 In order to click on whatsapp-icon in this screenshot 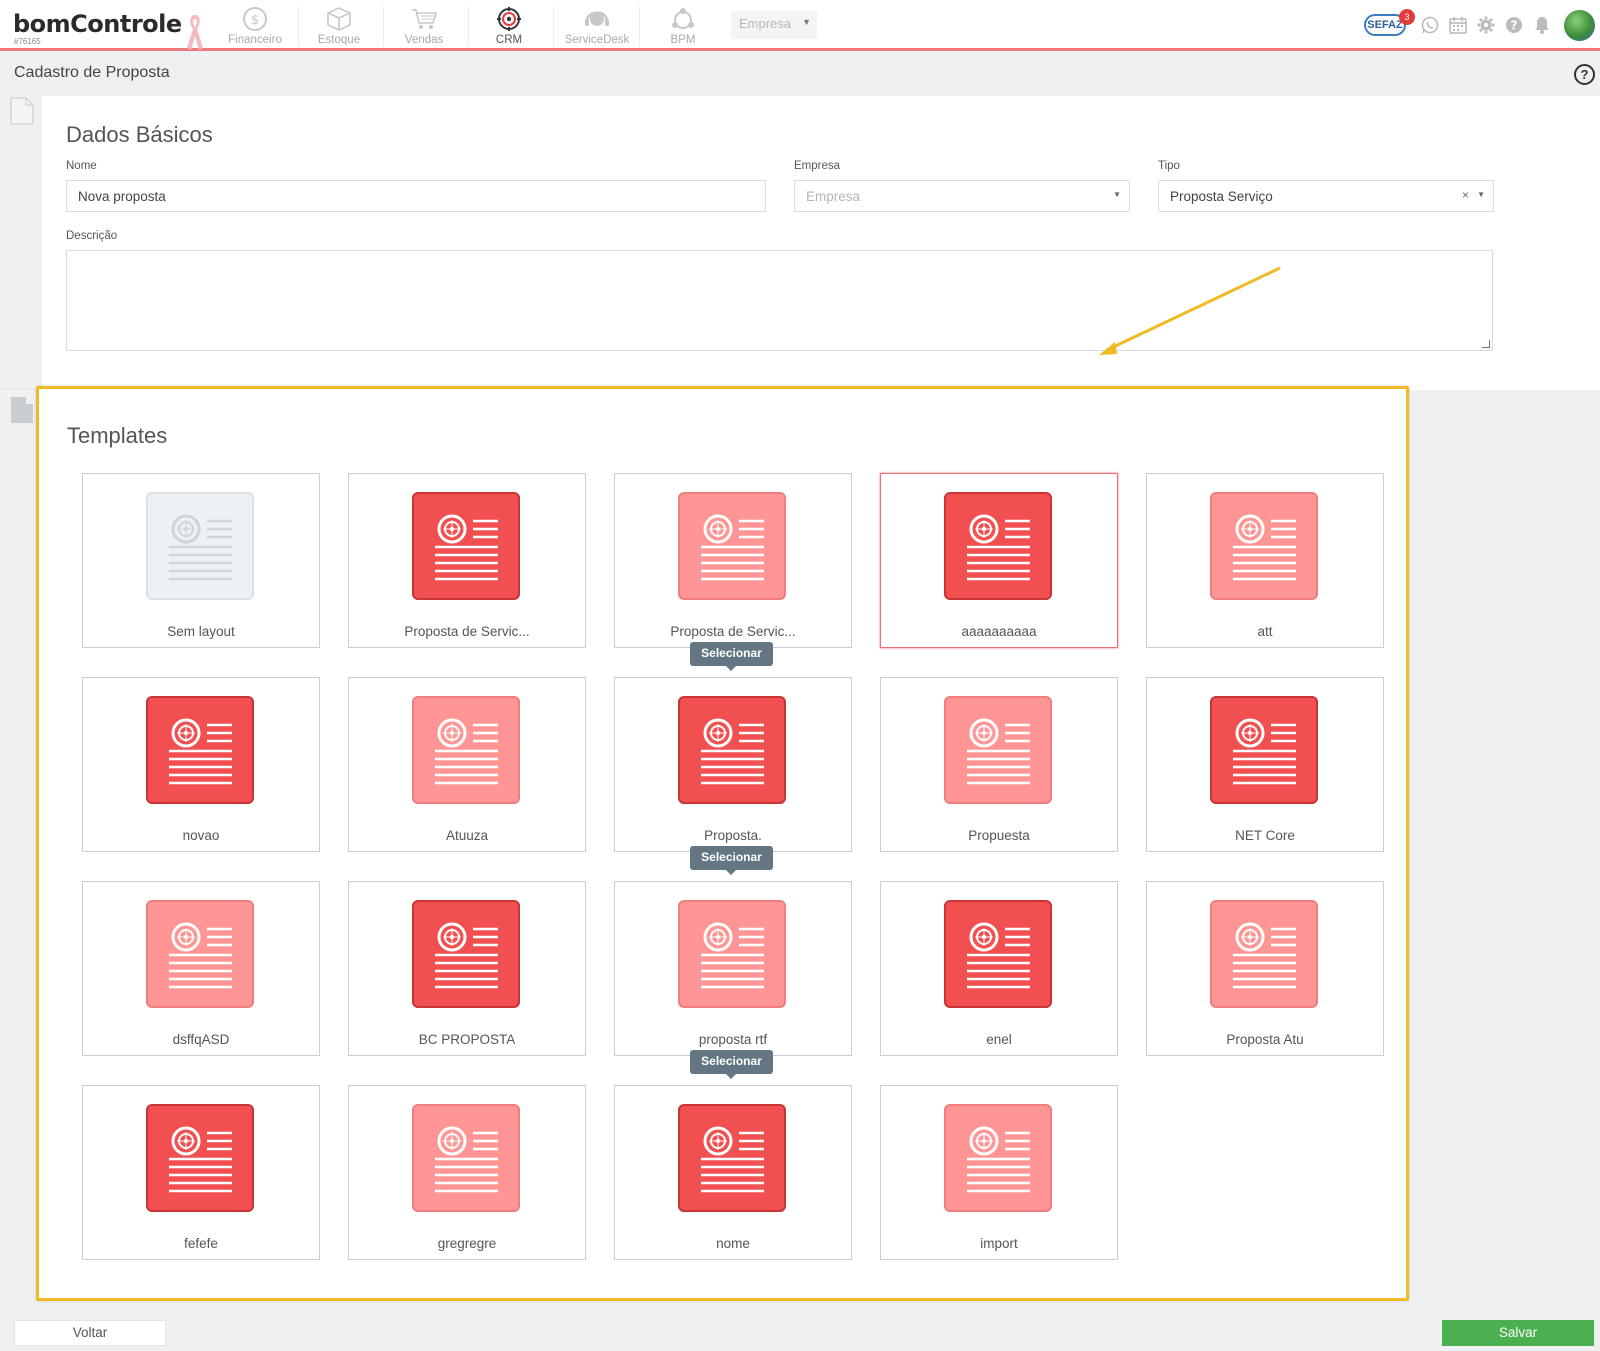, I will do `click(1430, 25)`.